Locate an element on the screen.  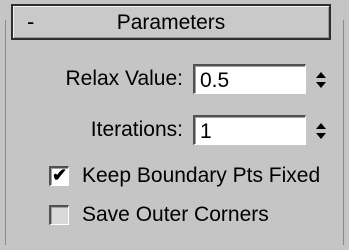
iterations-label: Iterations: is located at coordinates (136, 129).